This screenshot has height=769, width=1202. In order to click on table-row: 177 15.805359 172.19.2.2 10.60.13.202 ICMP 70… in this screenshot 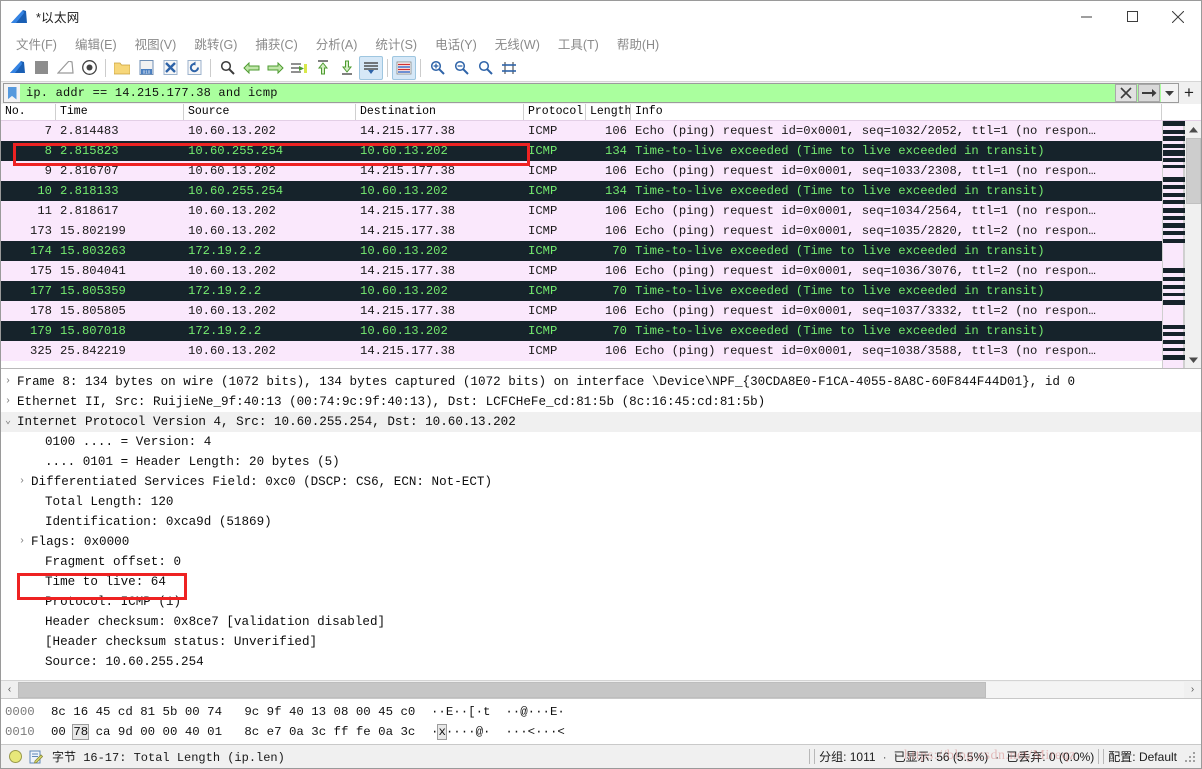, I will do `click(581, 291)`.